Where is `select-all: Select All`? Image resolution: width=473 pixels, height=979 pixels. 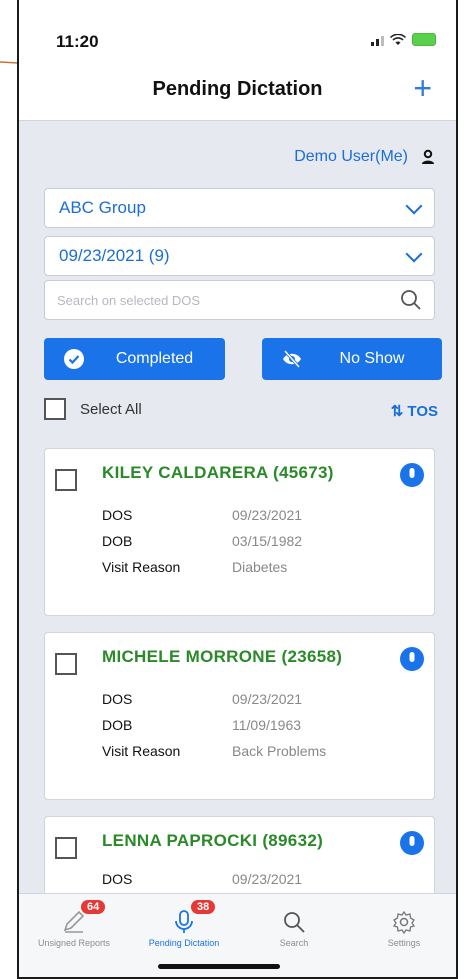
select-all: Select All is located at coordinates (93, 409).